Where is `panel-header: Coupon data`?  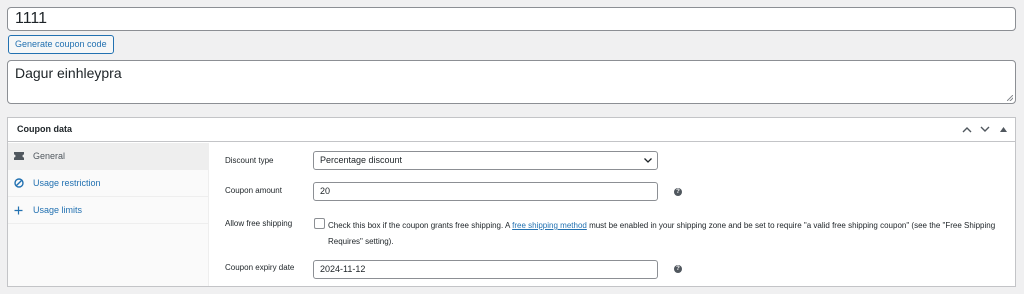 panel-header: Coupon data is located at coordinates (511, 130).